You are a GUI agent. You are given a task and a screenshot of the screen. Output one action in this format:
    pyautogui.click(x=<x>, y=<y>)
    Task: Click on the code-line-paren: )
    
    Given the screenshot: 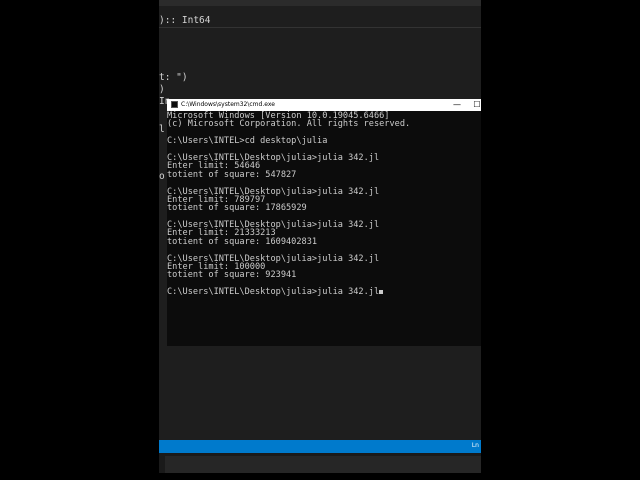 What is the action you would take?
    pyautogui.click(x=162, y=89)
    